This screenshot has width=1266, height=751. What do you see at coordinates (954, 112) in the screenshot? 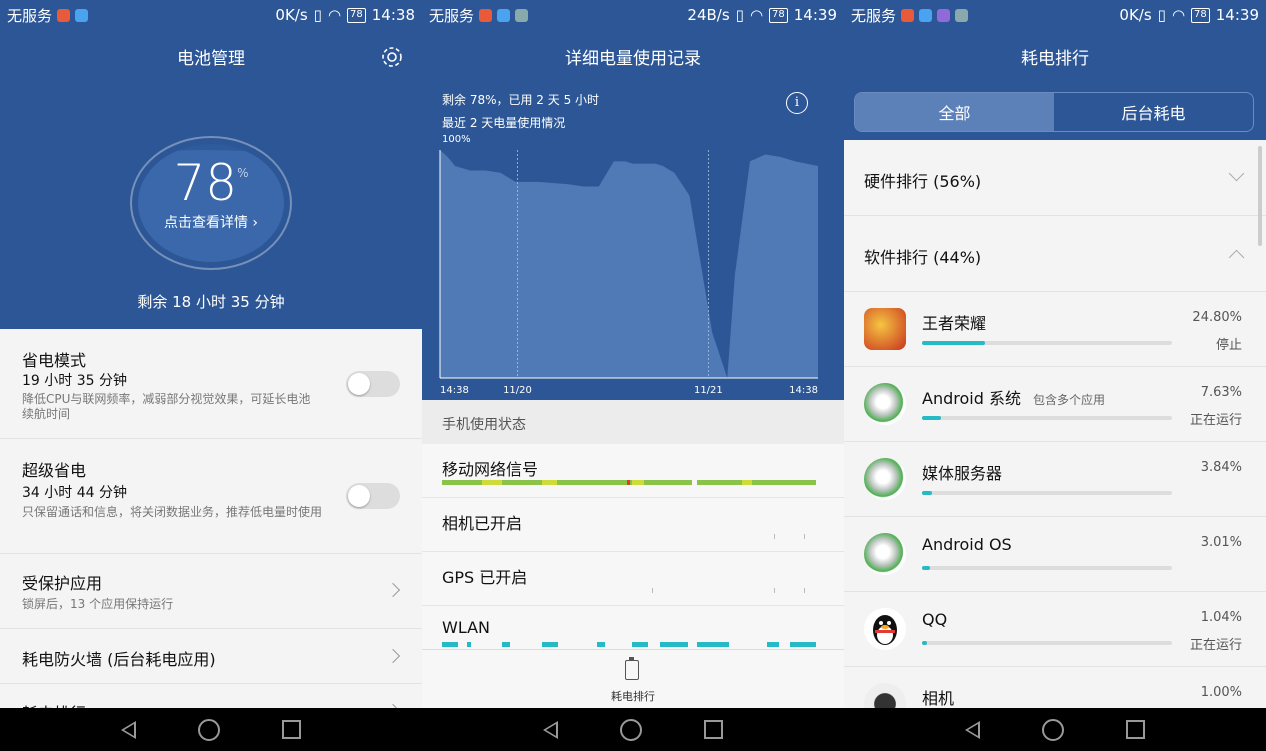
I see `tab-all: 全部` at bounding box center [954, 112].